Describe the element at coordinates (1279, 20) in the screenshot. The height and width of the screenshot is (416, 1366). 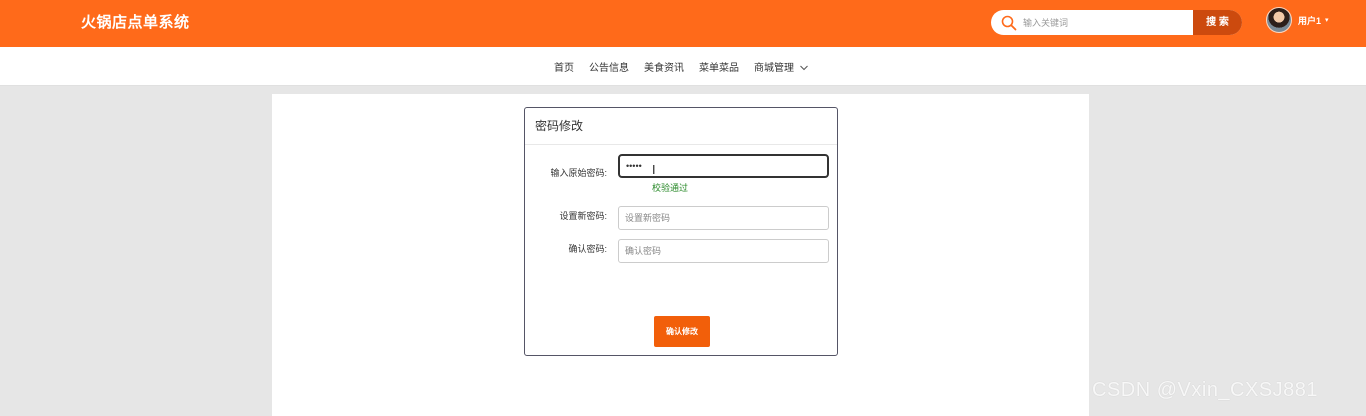
I see `avatar` at that location.